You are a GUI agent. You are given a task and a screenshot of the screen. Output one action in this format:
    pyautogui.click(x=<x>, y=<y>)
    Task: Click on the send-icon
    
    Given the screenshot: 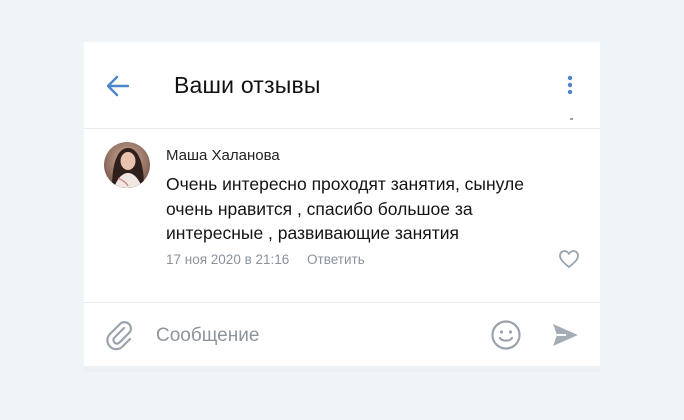 What is the action you would take?
    pyautogui.click(x=565, y=335)
    